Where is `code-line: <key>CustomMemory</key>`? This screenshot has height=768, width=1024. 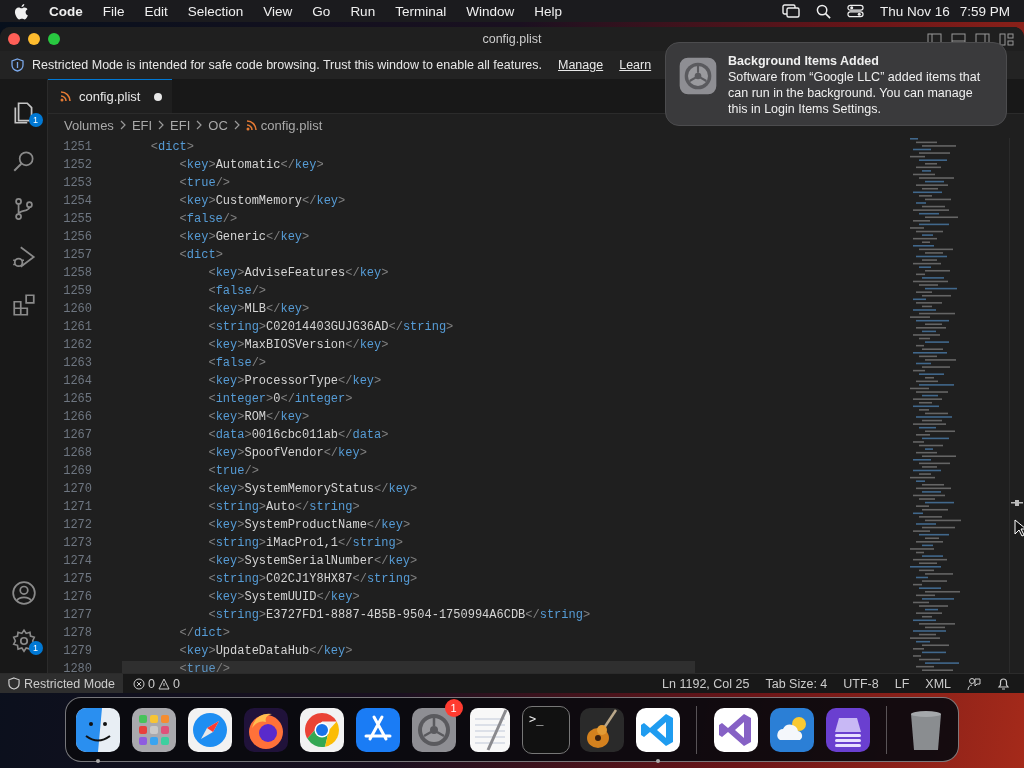
code-line: <key>CustomMemory</key> is located at coordinates (262, 201).